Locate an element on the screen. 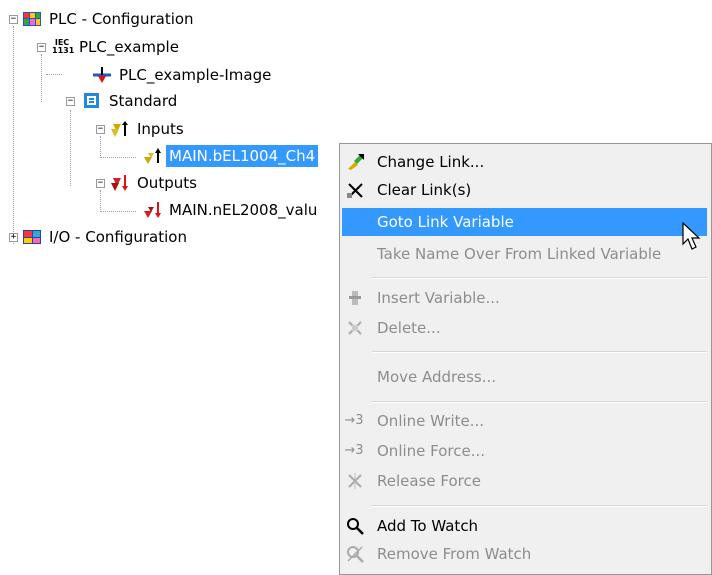 This screenshot has width=712, height=575. tree-item-outputs: Outputs is located at coordinates (155, 183).